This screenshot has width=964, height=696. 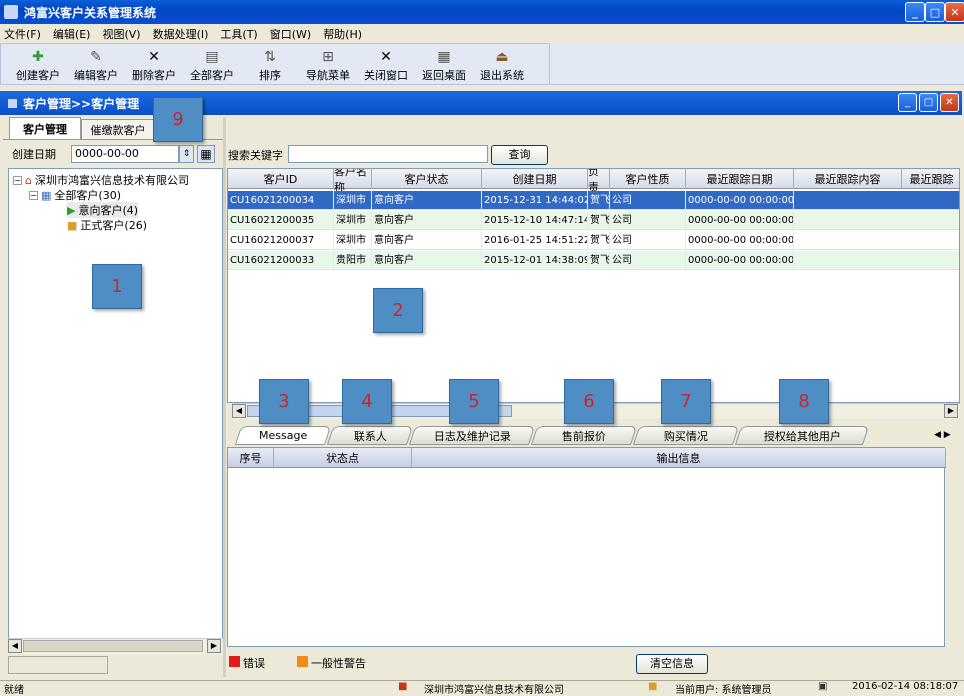 What do you see at coordinates (81, 103) in the screenshot?
I see `child-window-title: 客户管理>>客户管理` at bounding box center [81, 103].